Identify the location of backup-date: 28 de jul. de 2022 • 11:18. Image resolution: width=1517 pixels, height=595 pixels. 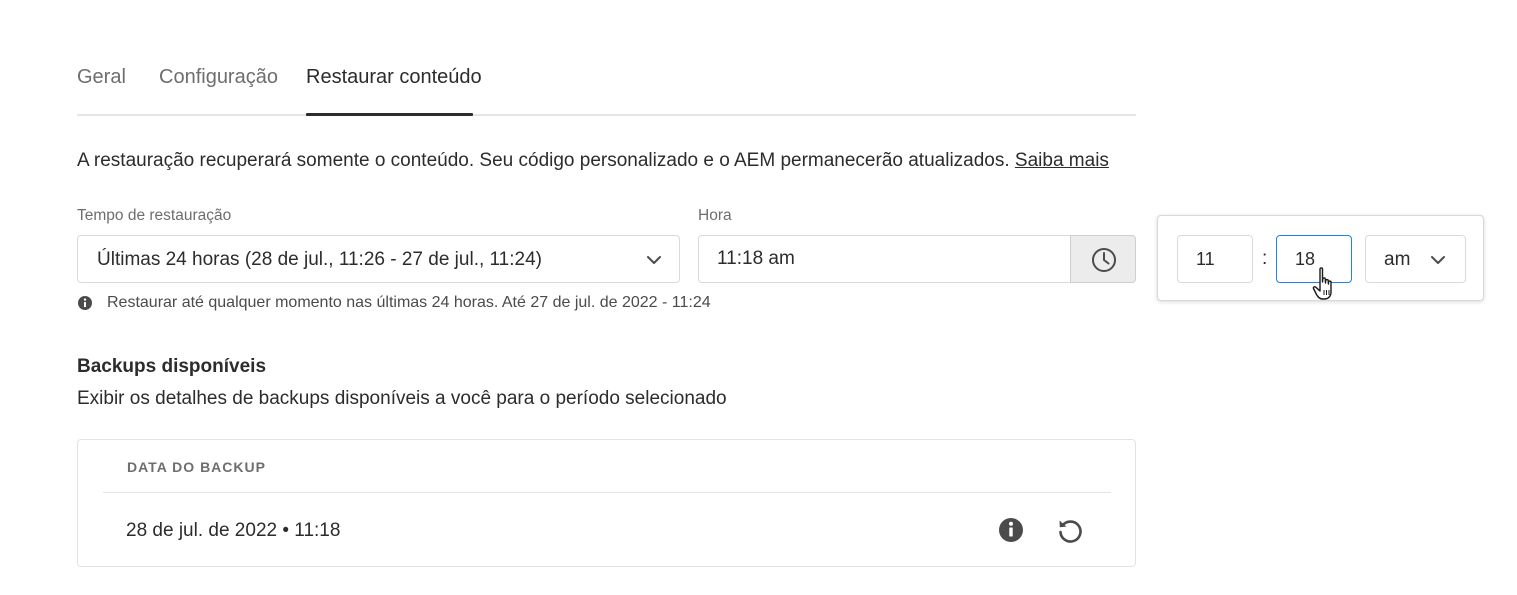
(233, 530).